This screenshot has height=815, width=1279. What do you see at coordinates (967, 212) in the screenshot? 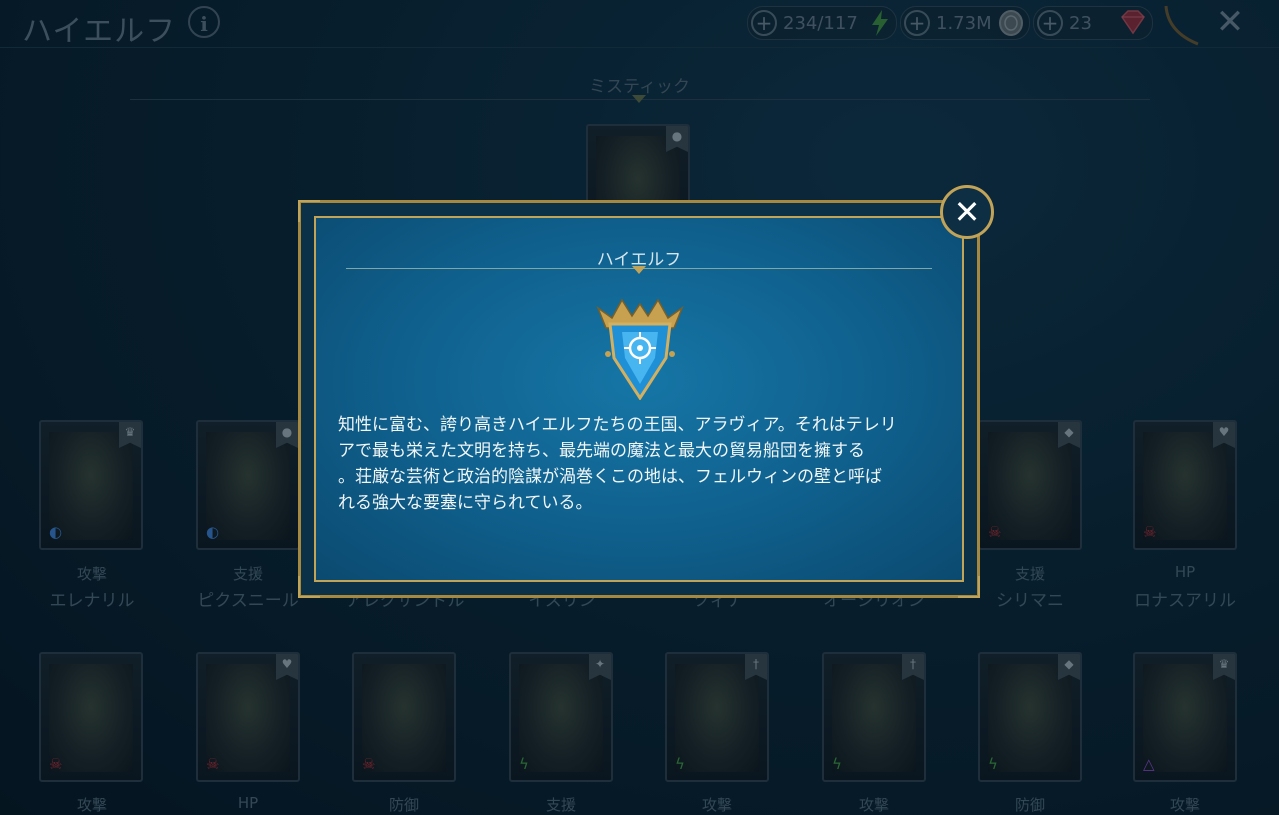
I see `close-icon: ✕` at bounding box center [967, 212].